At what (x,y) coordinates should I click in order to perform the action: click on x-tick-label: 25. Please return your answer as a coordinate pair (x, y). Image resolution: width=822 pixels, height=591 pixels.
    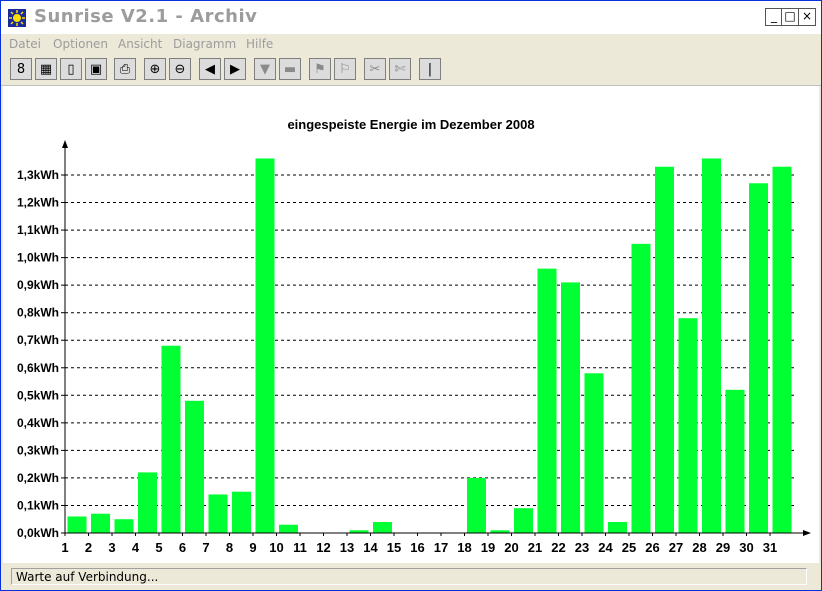
    Looking at the image, I should click on (629, 547).